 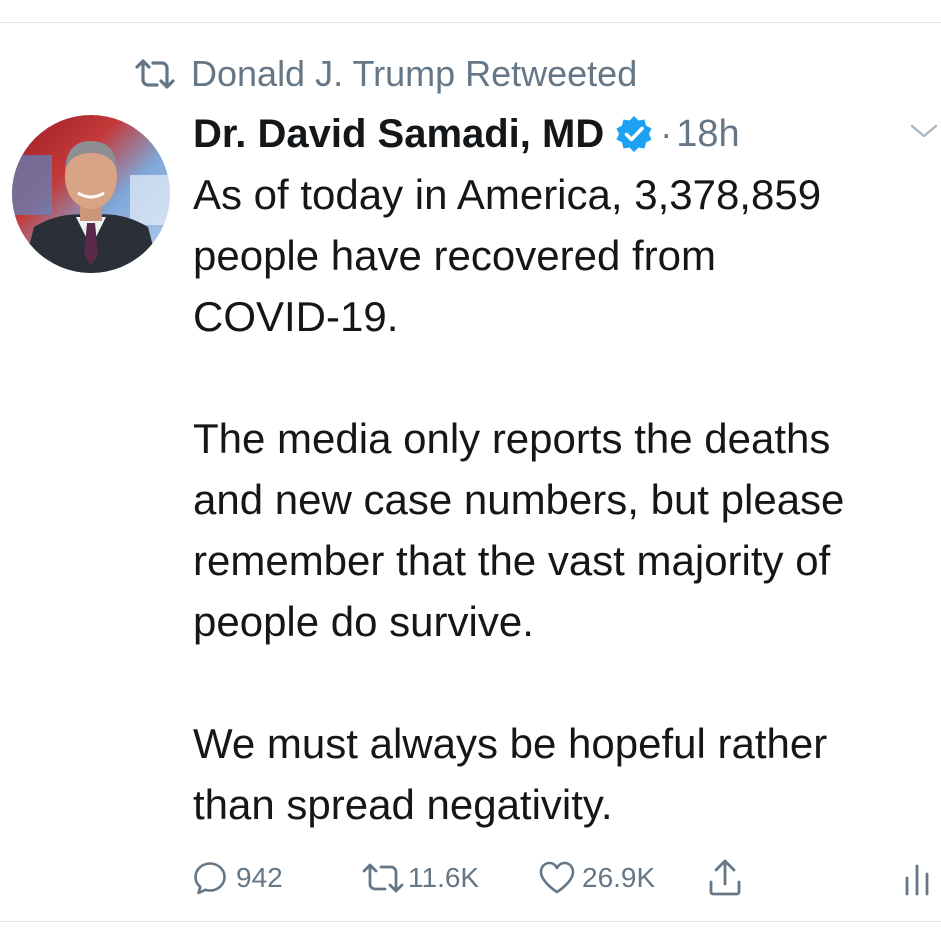 I want to click on retweet-count: 11.6K, so click(x=444, y=877).